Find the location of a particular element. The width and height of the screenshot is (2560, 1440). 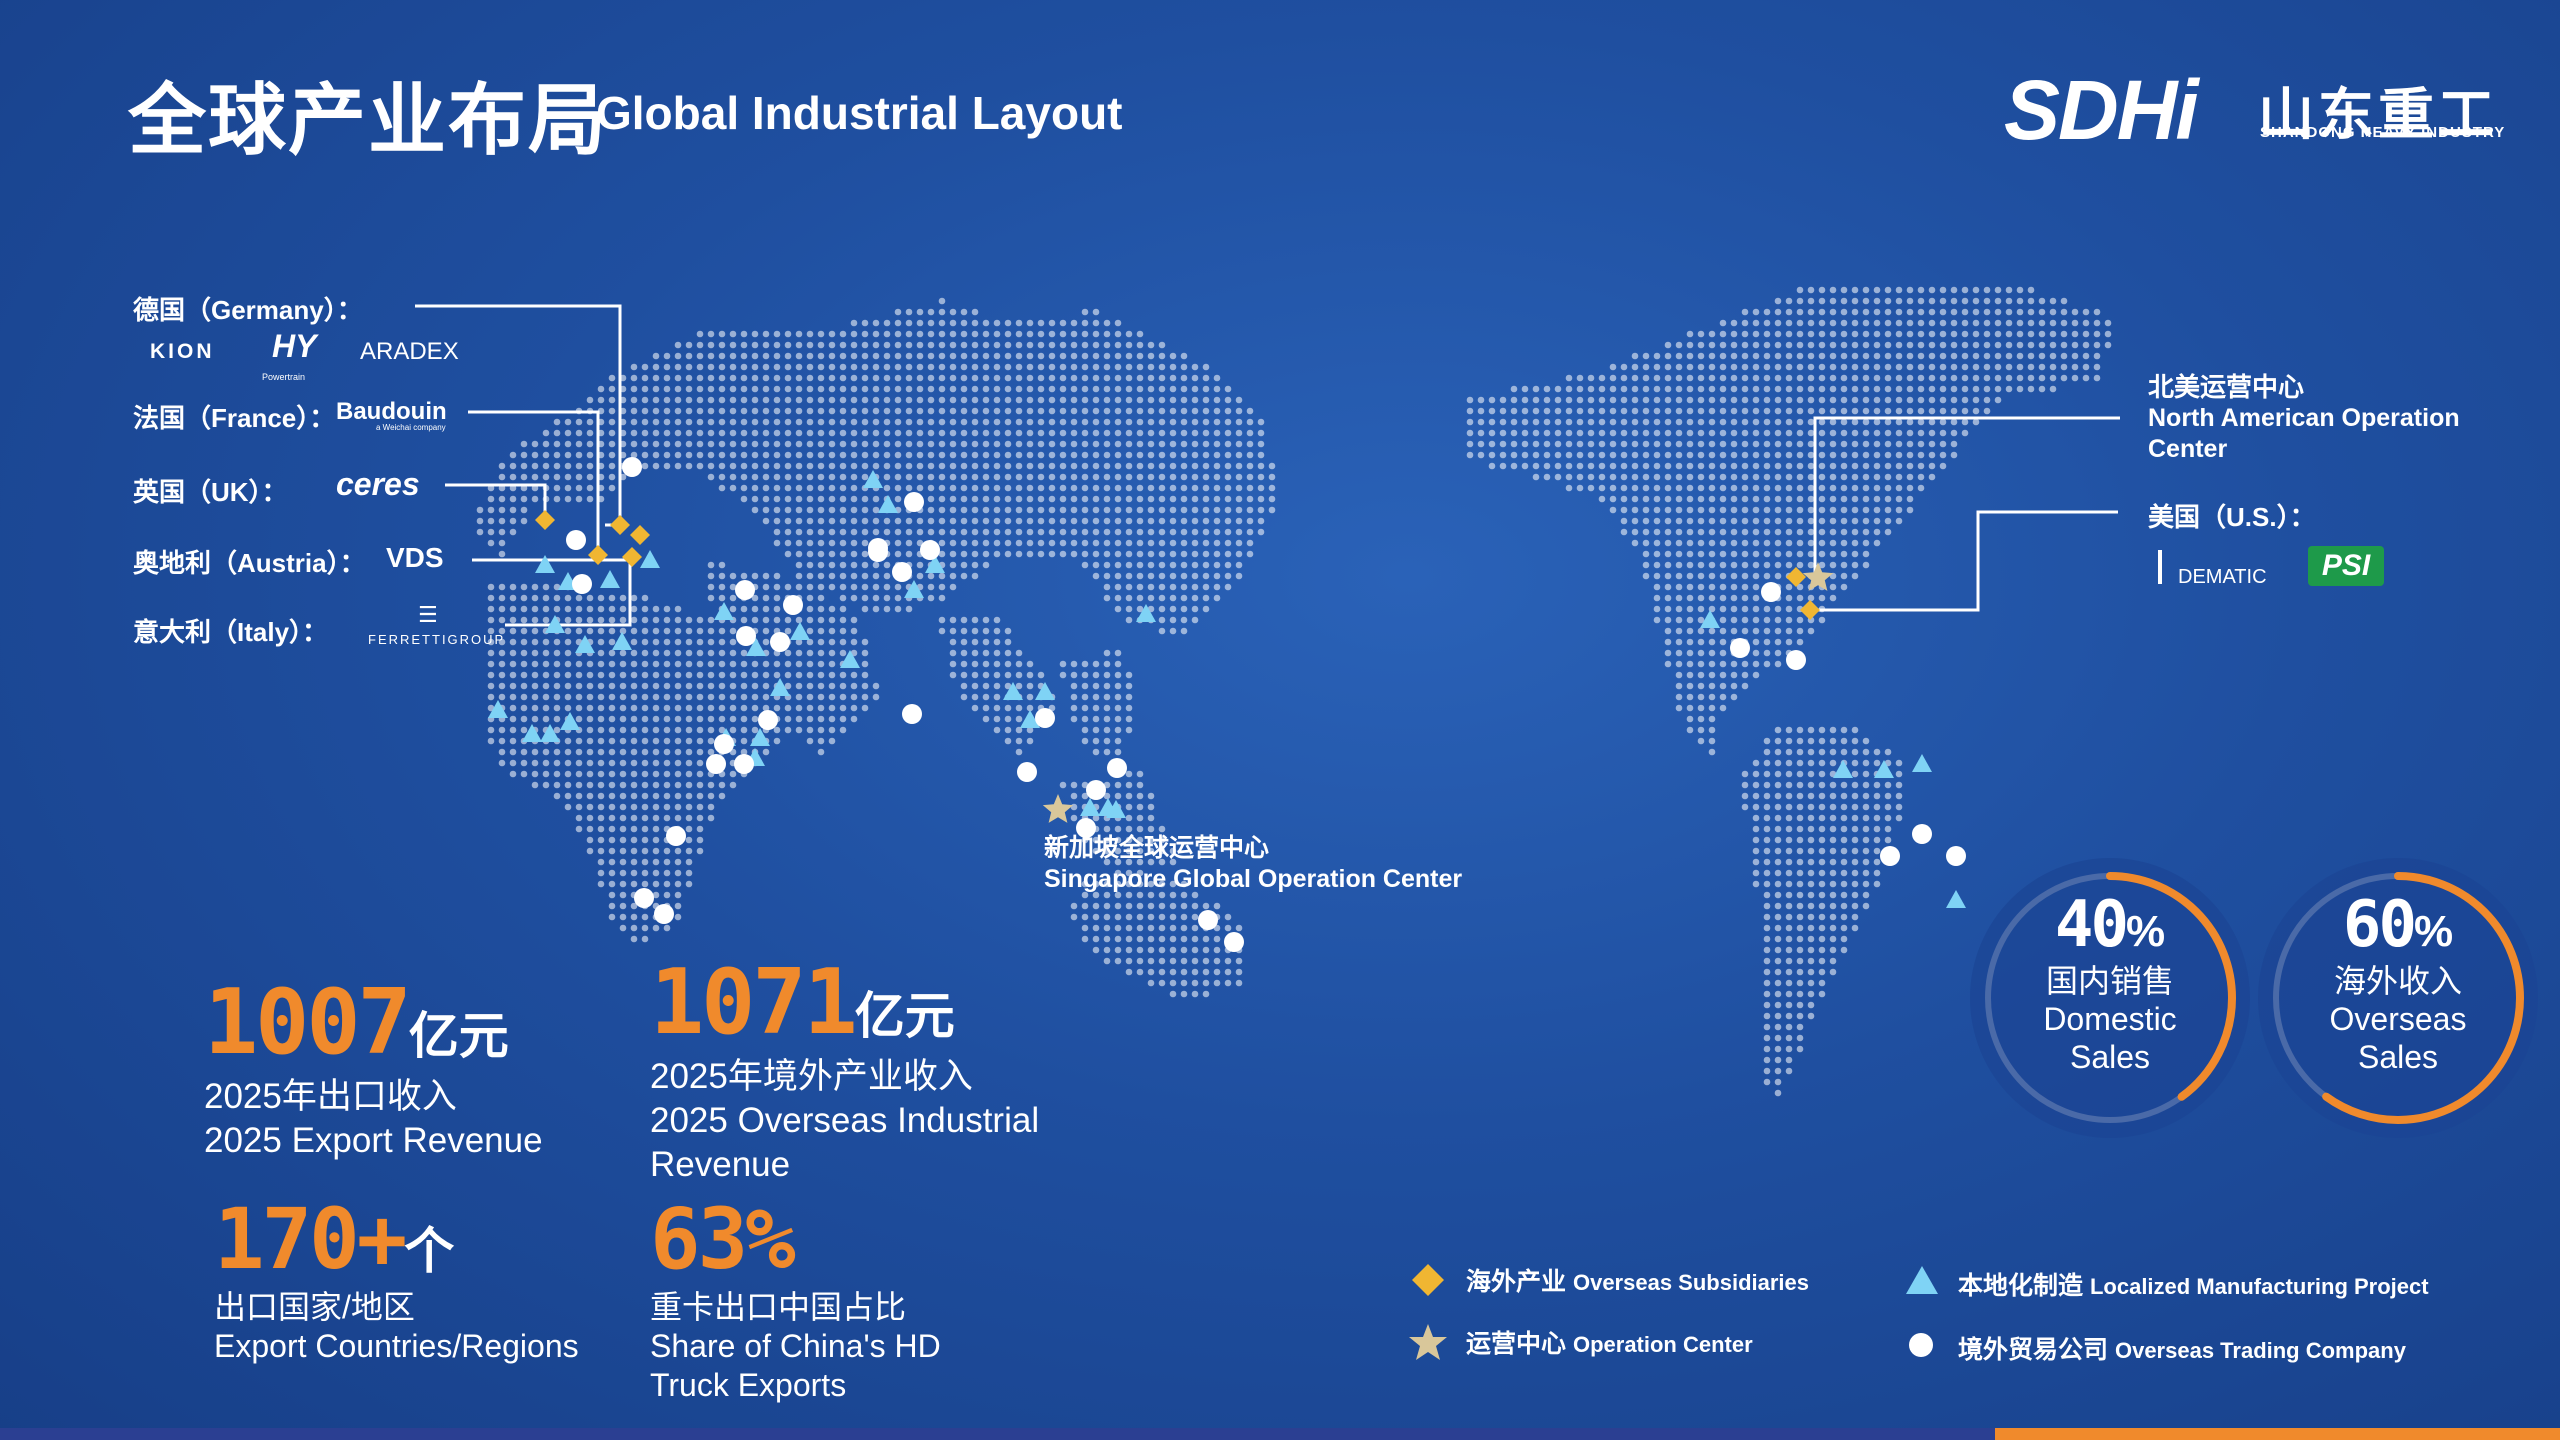

map-marker-circle is located at coordinates (793, 605).